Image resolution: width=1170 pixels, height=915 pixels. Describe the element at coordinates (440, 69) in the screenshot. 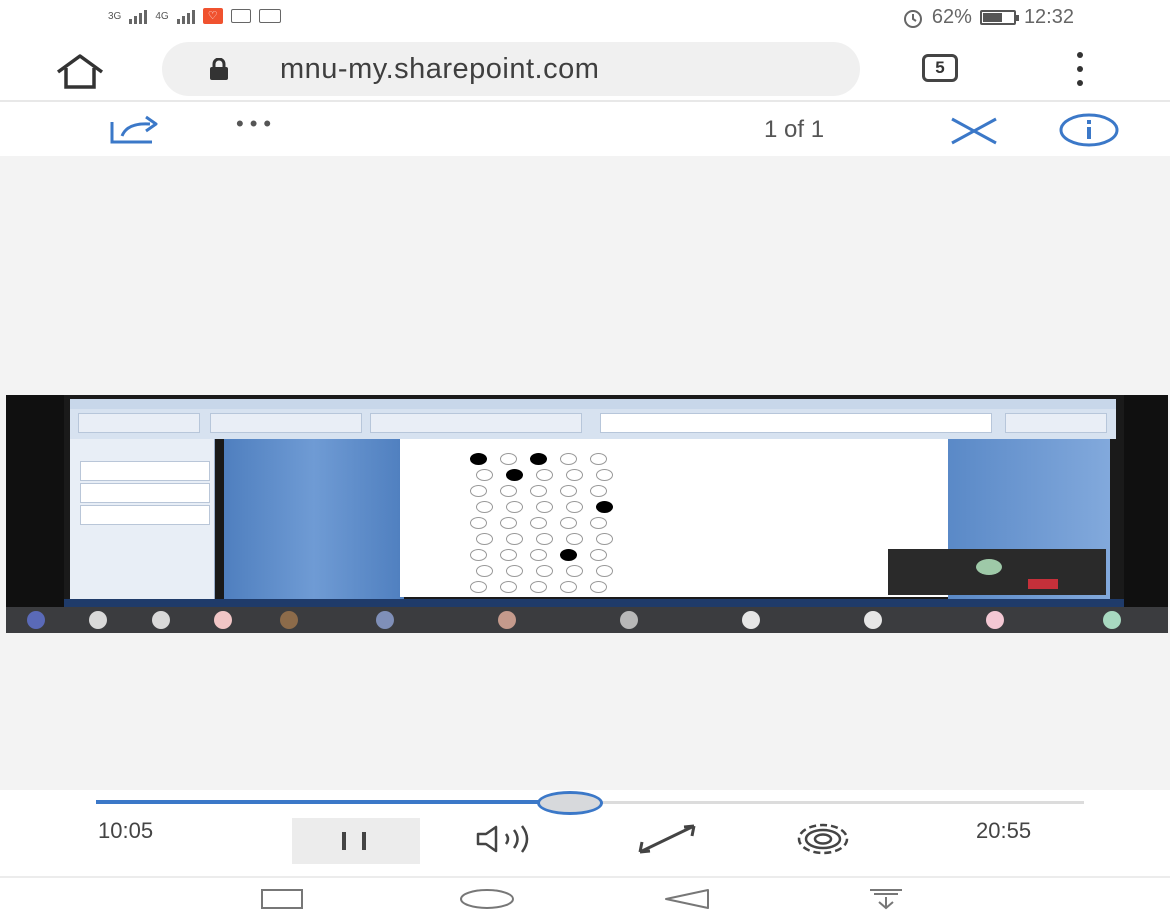

I see `url-text: mnu-my.sharepoint.com` at that location.